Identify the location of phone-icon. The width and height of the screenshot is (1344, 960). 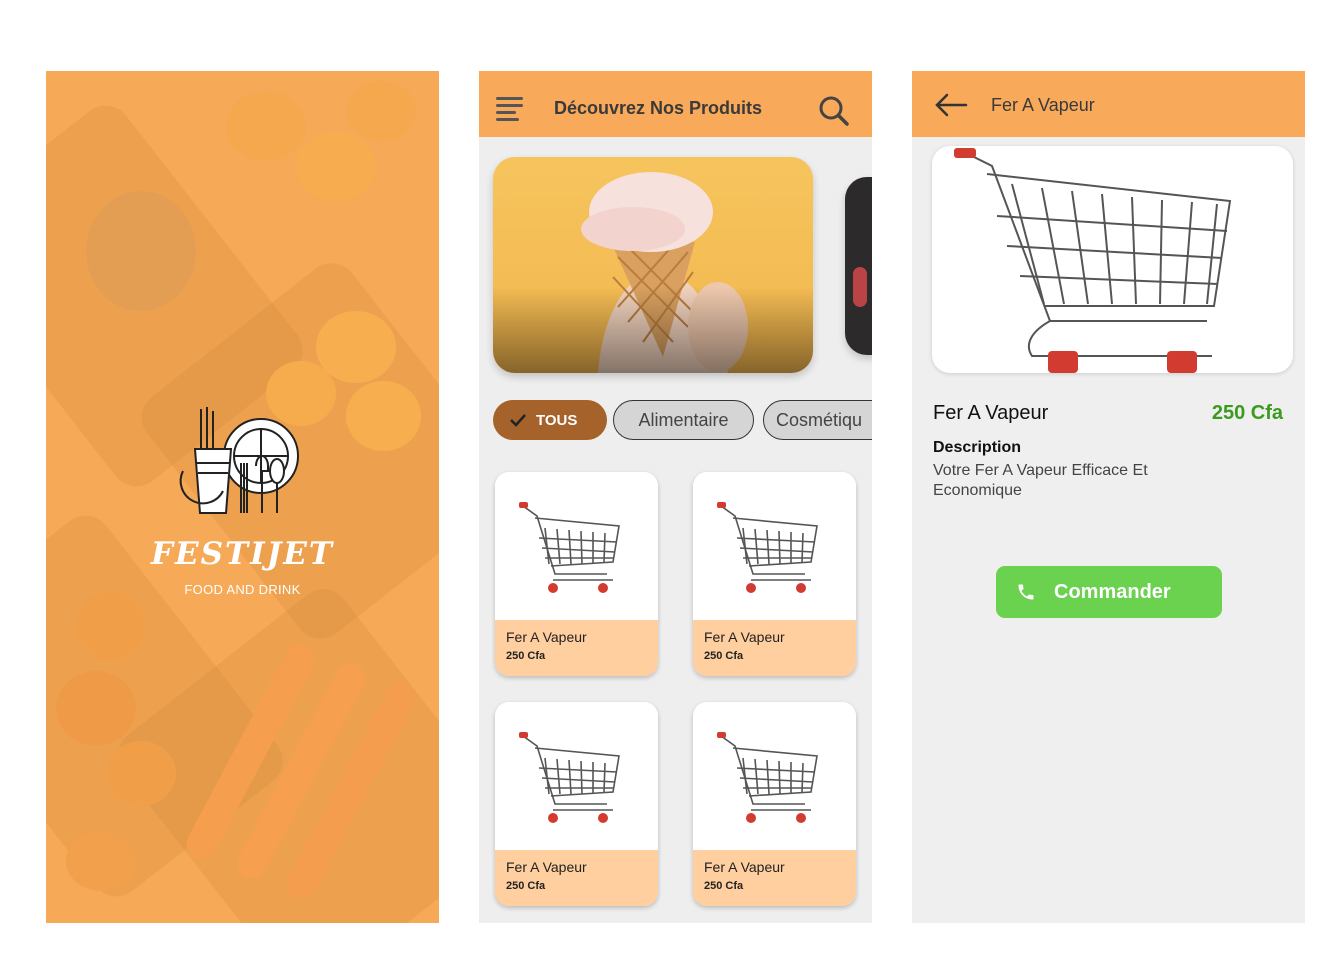
(1026, 592).